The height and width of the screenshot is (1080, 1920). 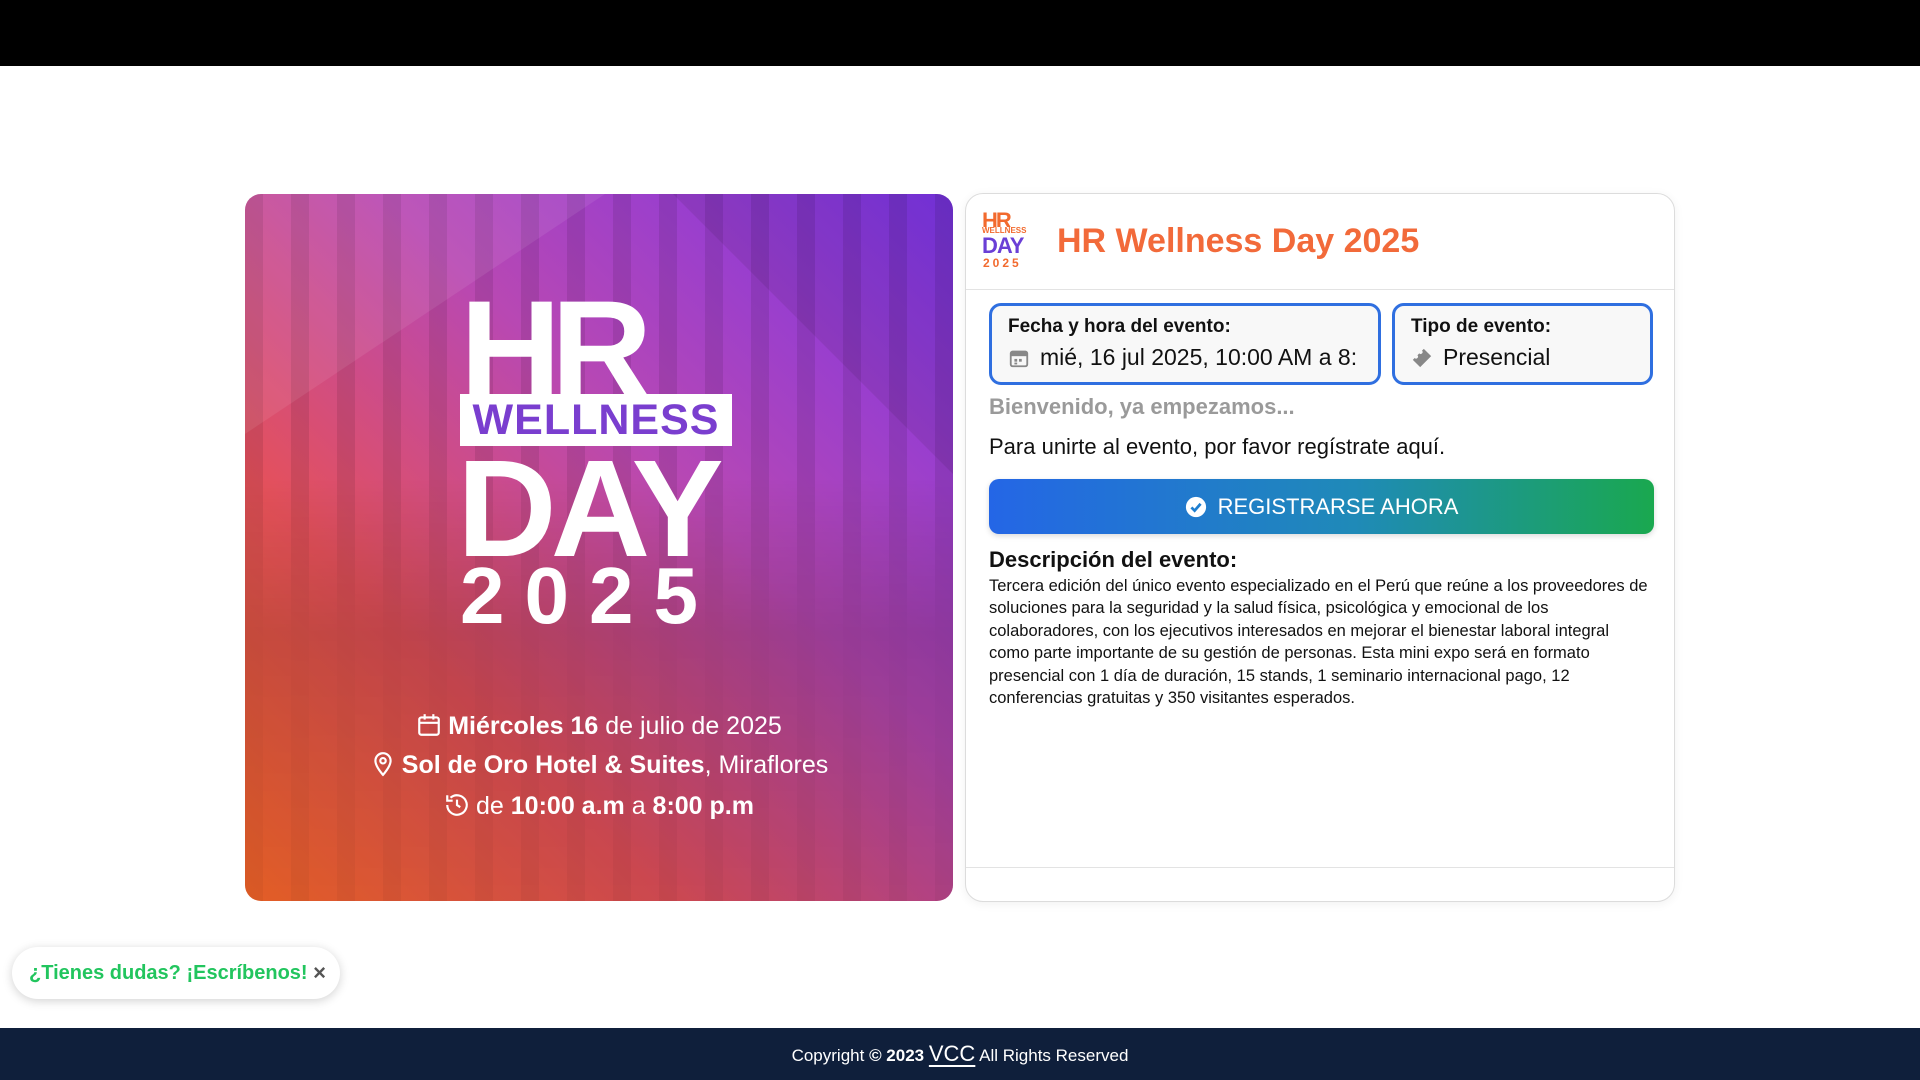 I want to click on description-title: Descripción del evento:, so click(x=1113, y=559).